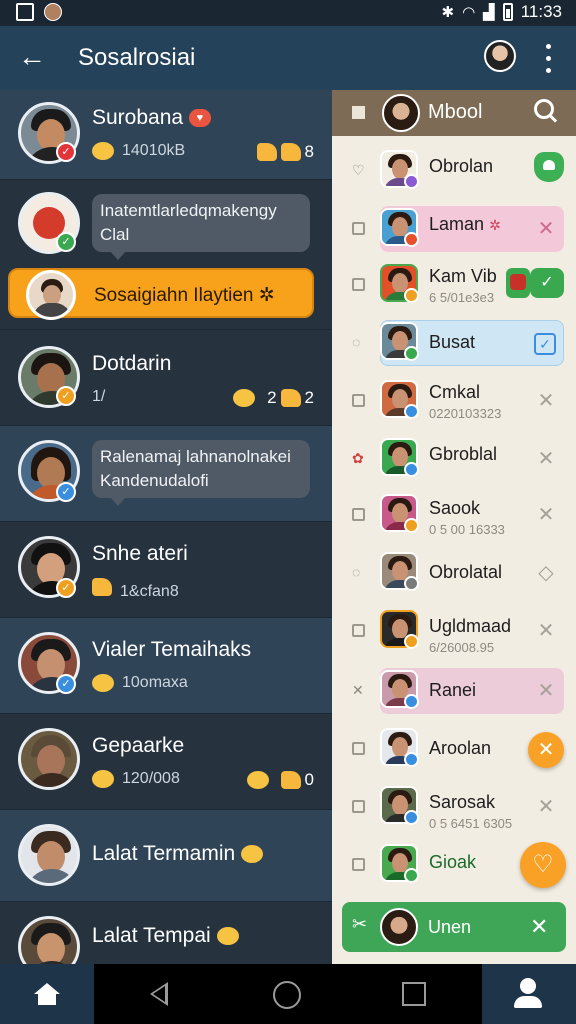 This screenshot has height=1024, width=576. I want to click on more-options-icon, so click(548, 58).